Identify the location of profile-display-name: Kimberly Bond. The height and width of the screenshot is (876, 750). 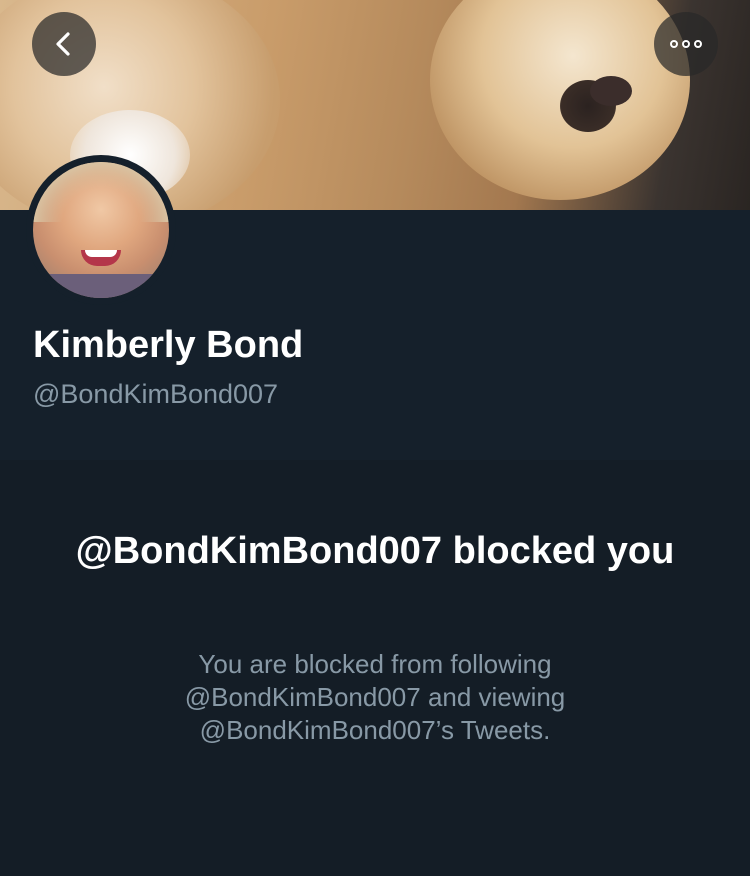
(168, 345).